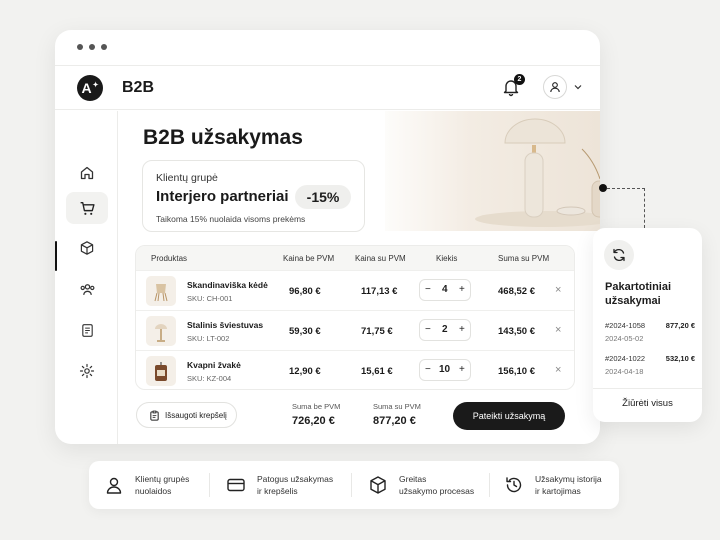 The width and height of the screenshot is (720, 540). I want to click on settings-icon, so click(87, 371).